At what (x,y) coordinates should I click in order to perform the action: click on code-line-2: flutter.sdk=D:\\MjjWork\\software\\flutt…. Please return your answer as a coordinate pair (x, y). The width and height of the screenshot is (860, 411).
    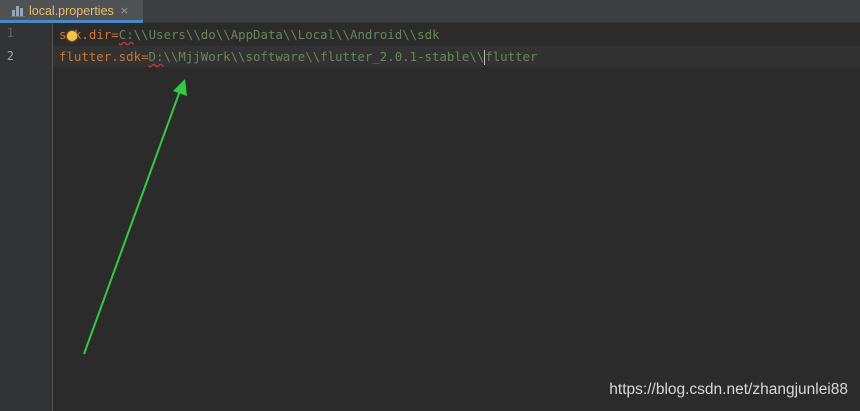
    Looking at the image, I should click on (298, 56).